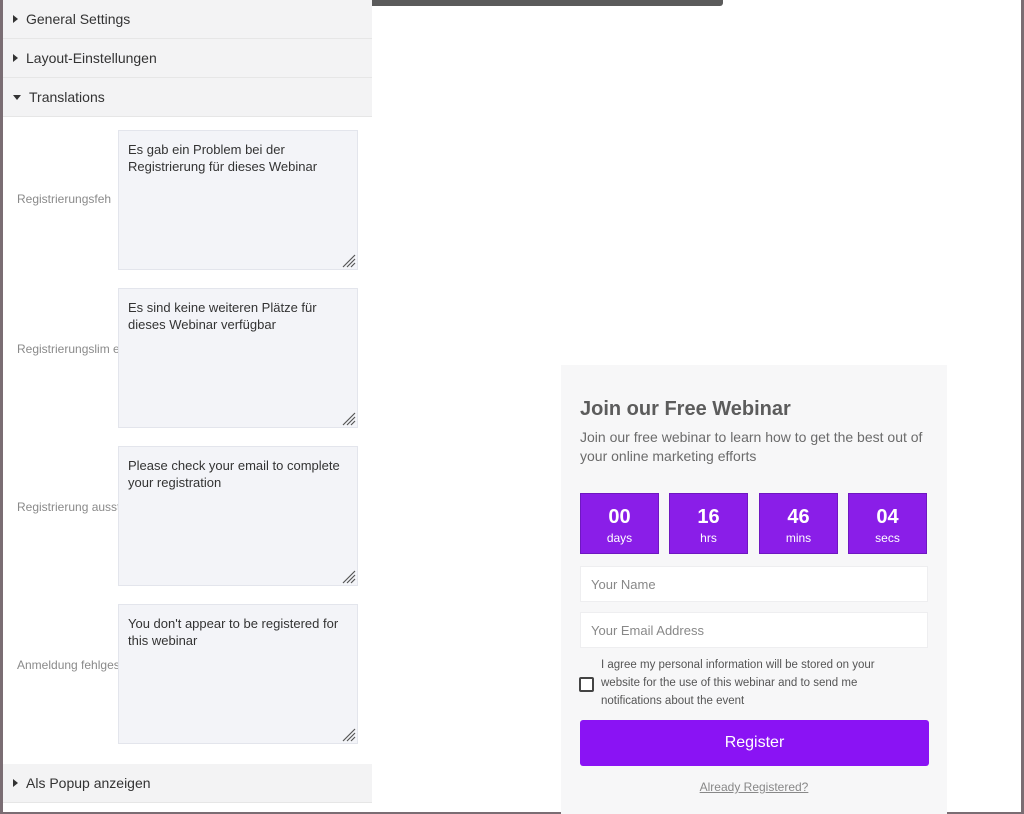  I want to click on widget-title: Join our Free Webinar, so click(685, 409).